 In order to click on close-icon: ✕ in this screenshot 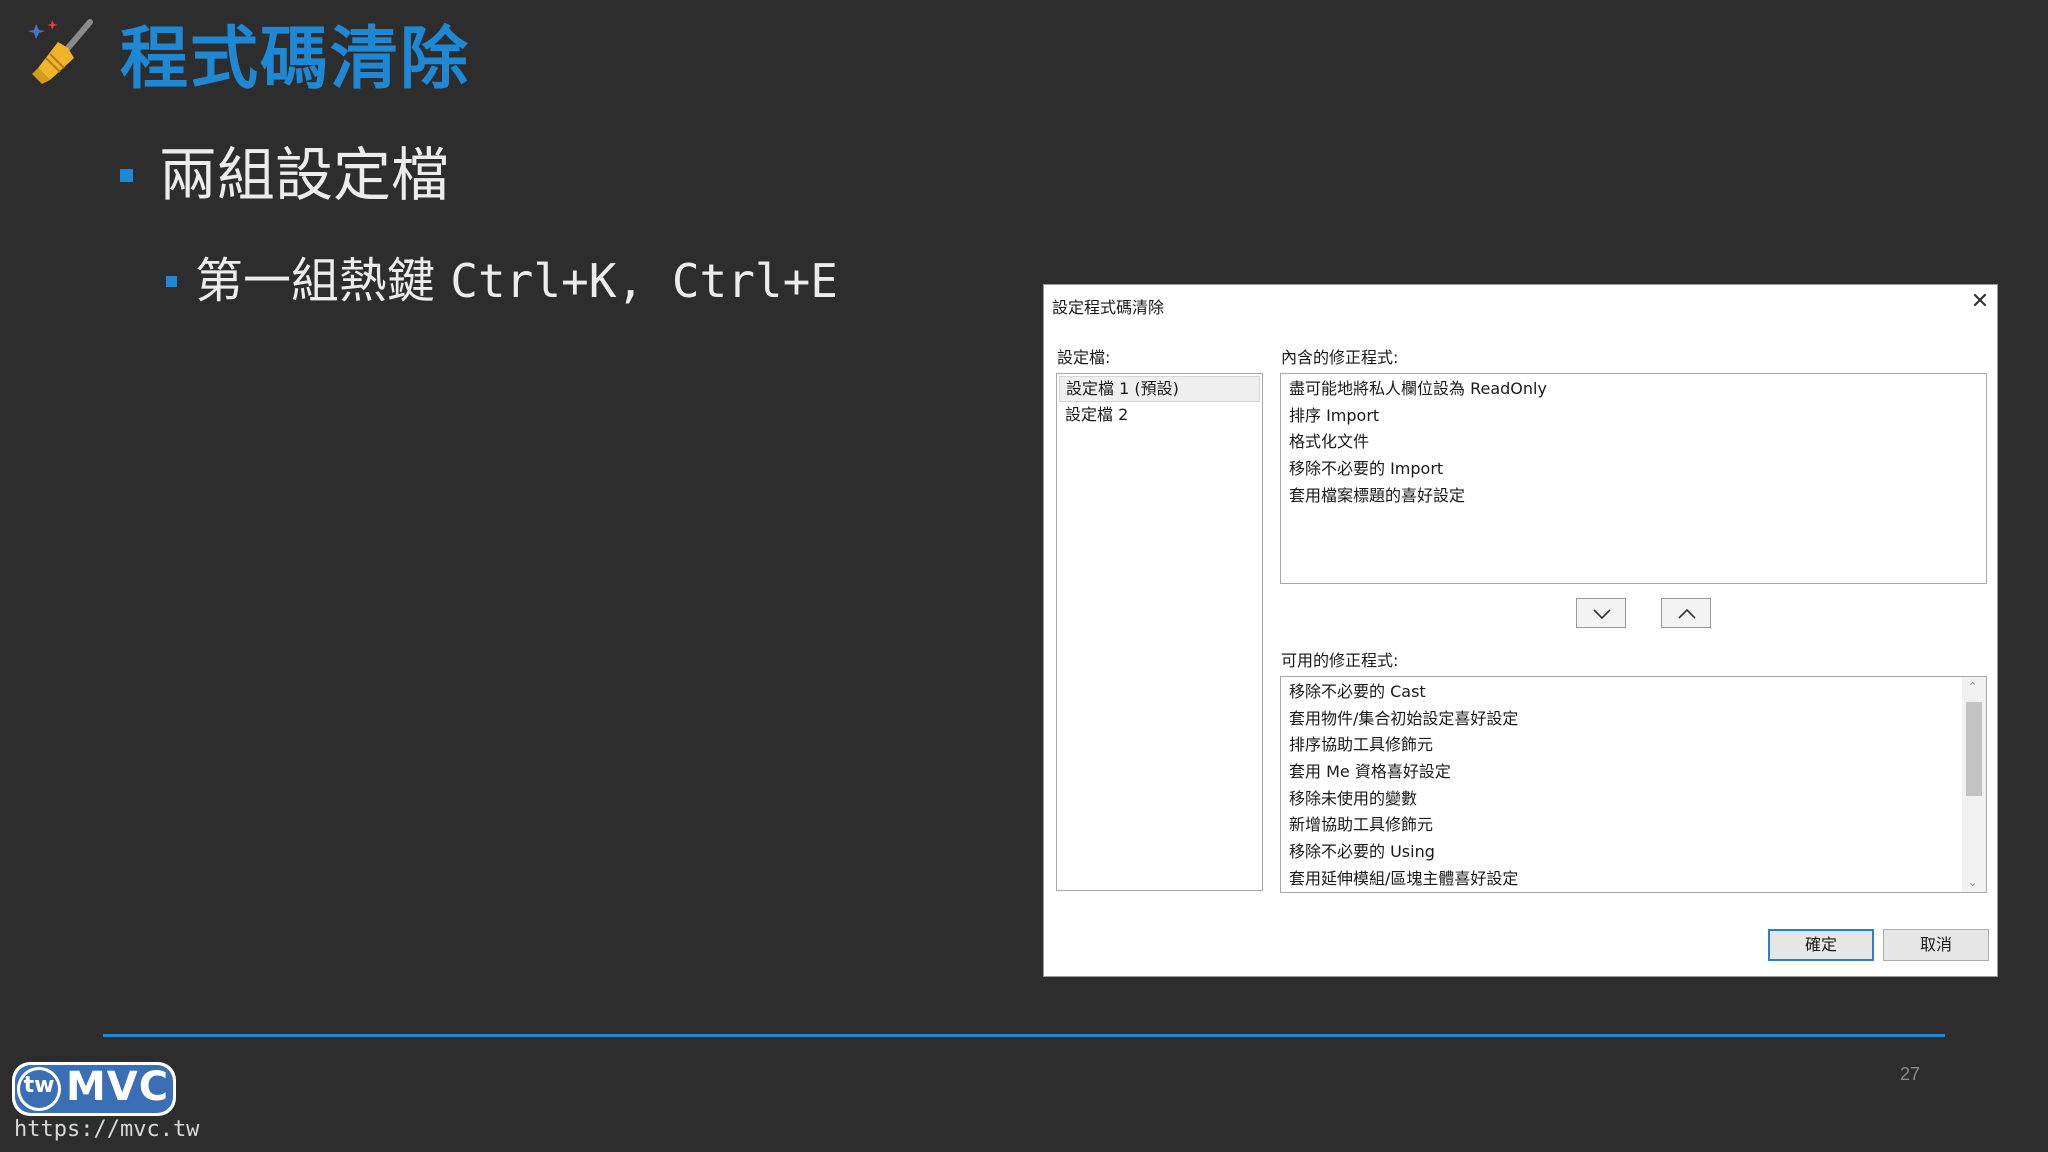, I will do `click(1980, 302)`.